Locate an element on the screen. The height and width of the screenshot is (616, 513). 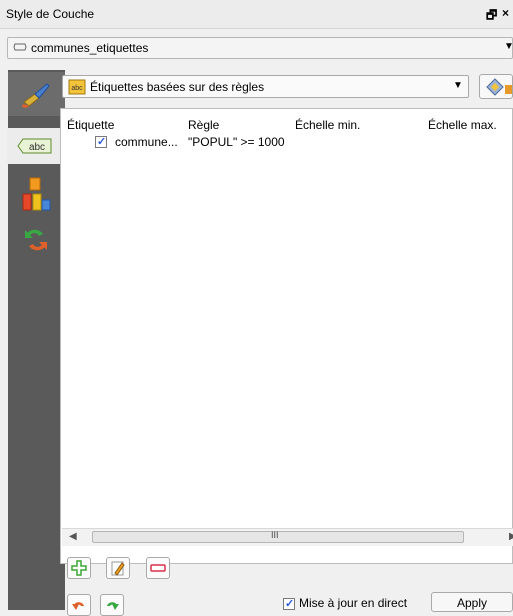
edit-rule-button is located at coordinates (118, 568).